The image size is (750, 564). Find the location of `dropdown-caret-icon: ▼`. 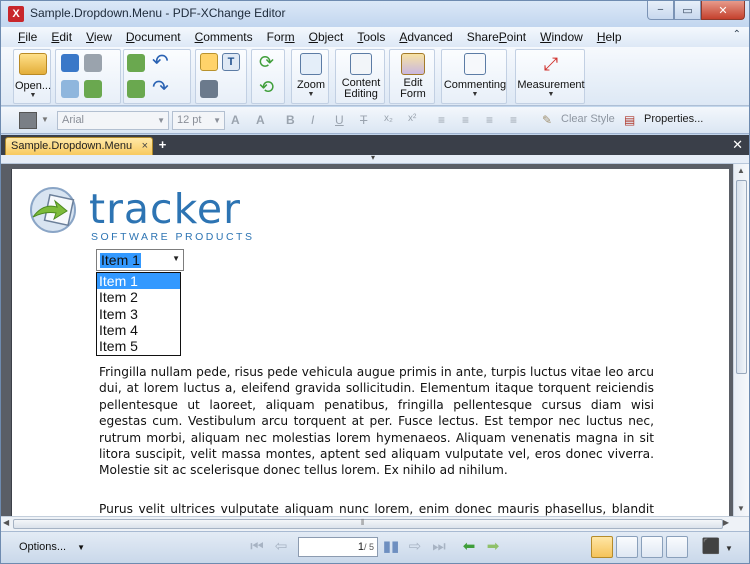

dropdown-caret-icon: ▼ is located at coordinates (176, 258).